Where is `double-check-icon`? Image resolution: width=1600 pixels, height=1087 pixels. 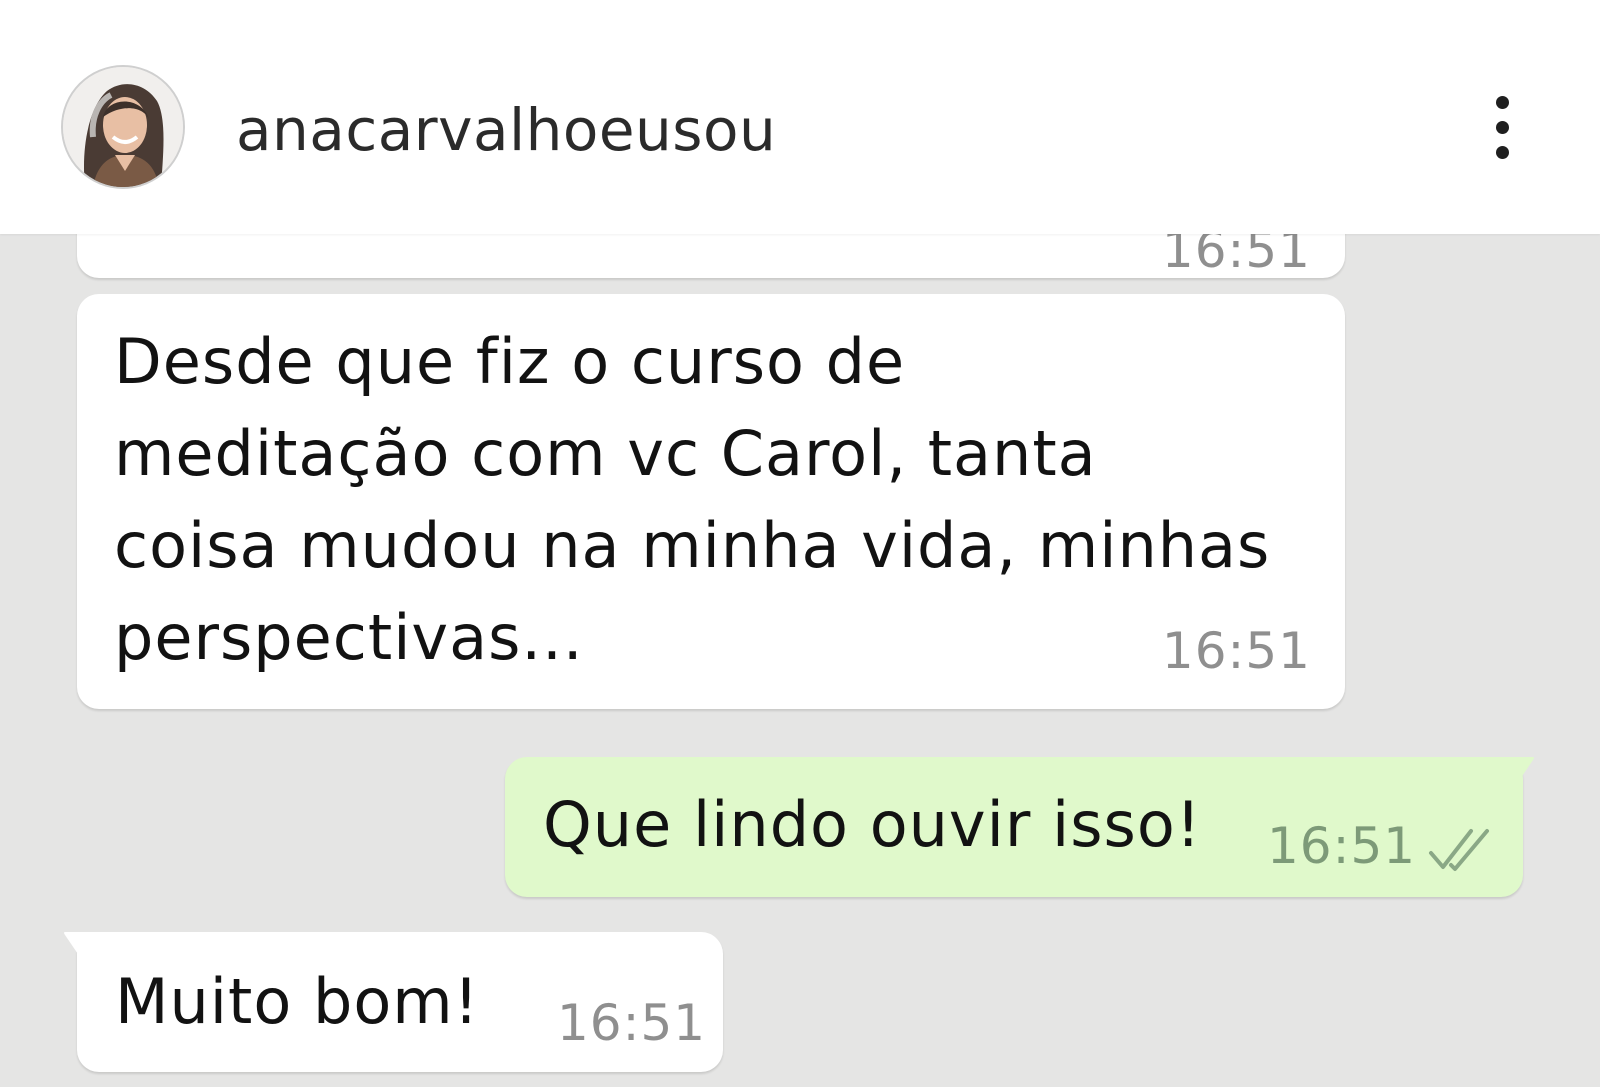
double-check-icon is located at coordinates (1459, 850).